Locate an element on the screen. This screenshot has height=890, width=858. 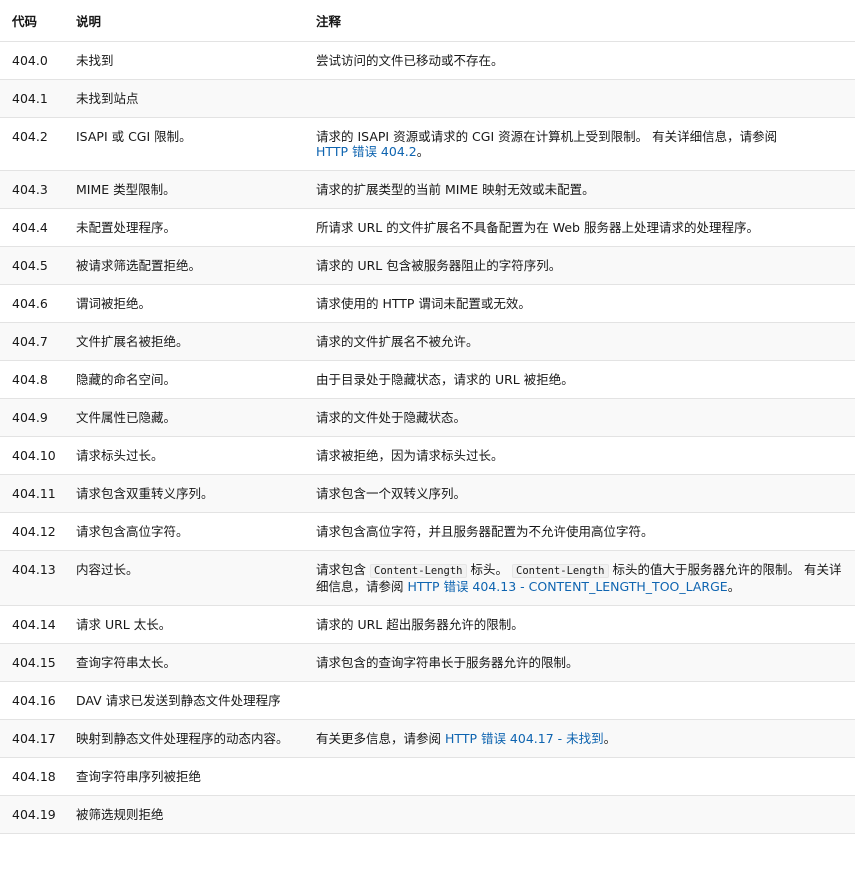
table-row: 404.11 请求包含双重转义序列。 请求包含一个双转义序列。 is located at coordinates (427, 493).